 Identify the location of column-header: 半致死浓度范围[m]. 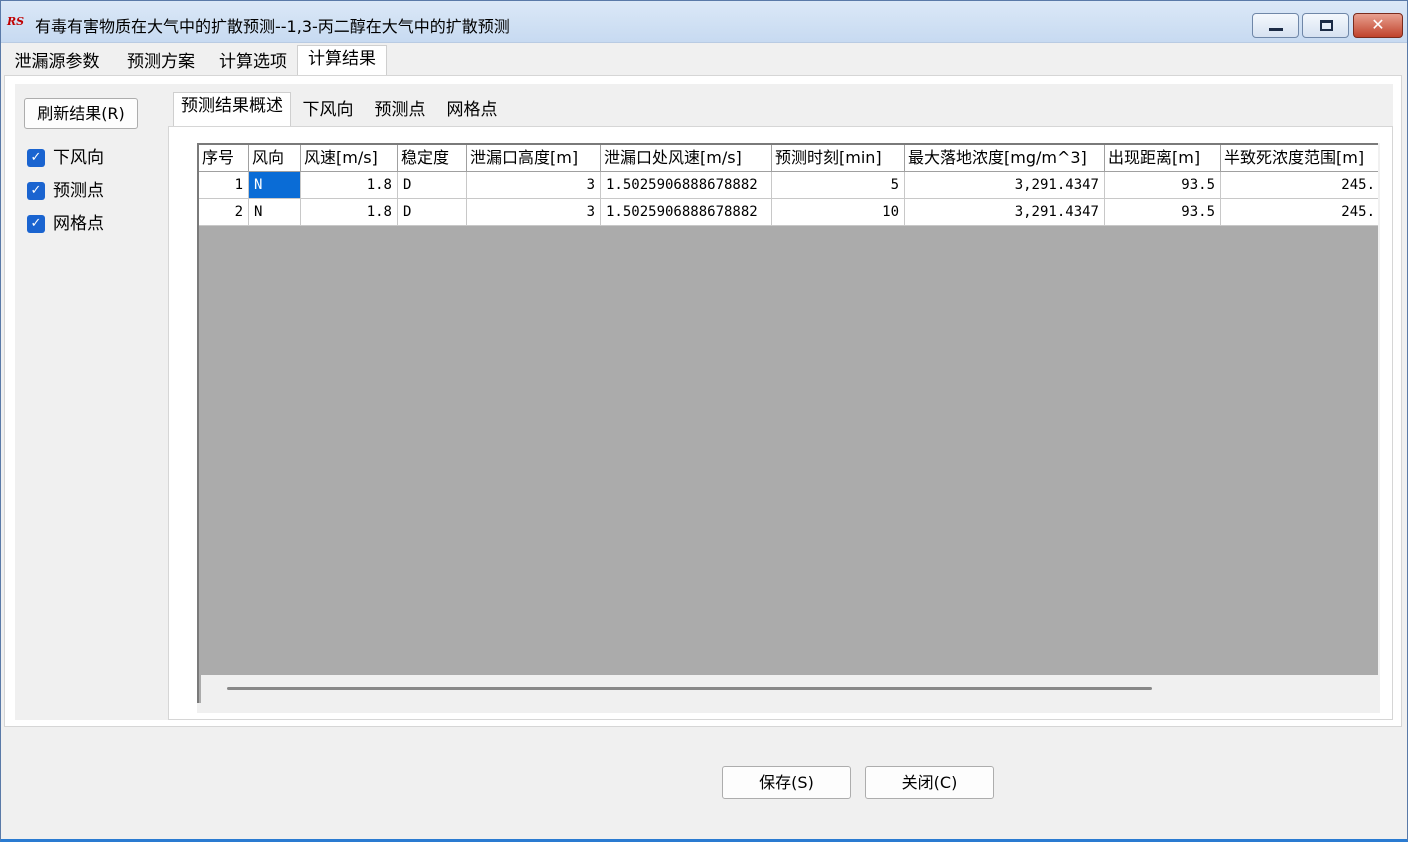
(1299, 158).